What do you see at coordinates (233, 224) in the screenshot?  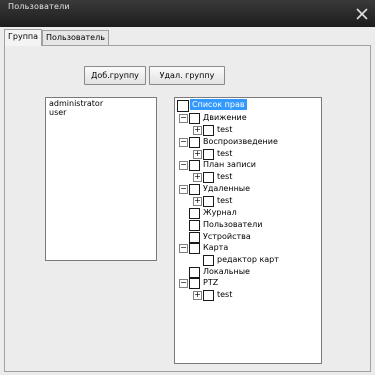 I see `perm-label-users: Пользователи` at bounding box center [233, 224].